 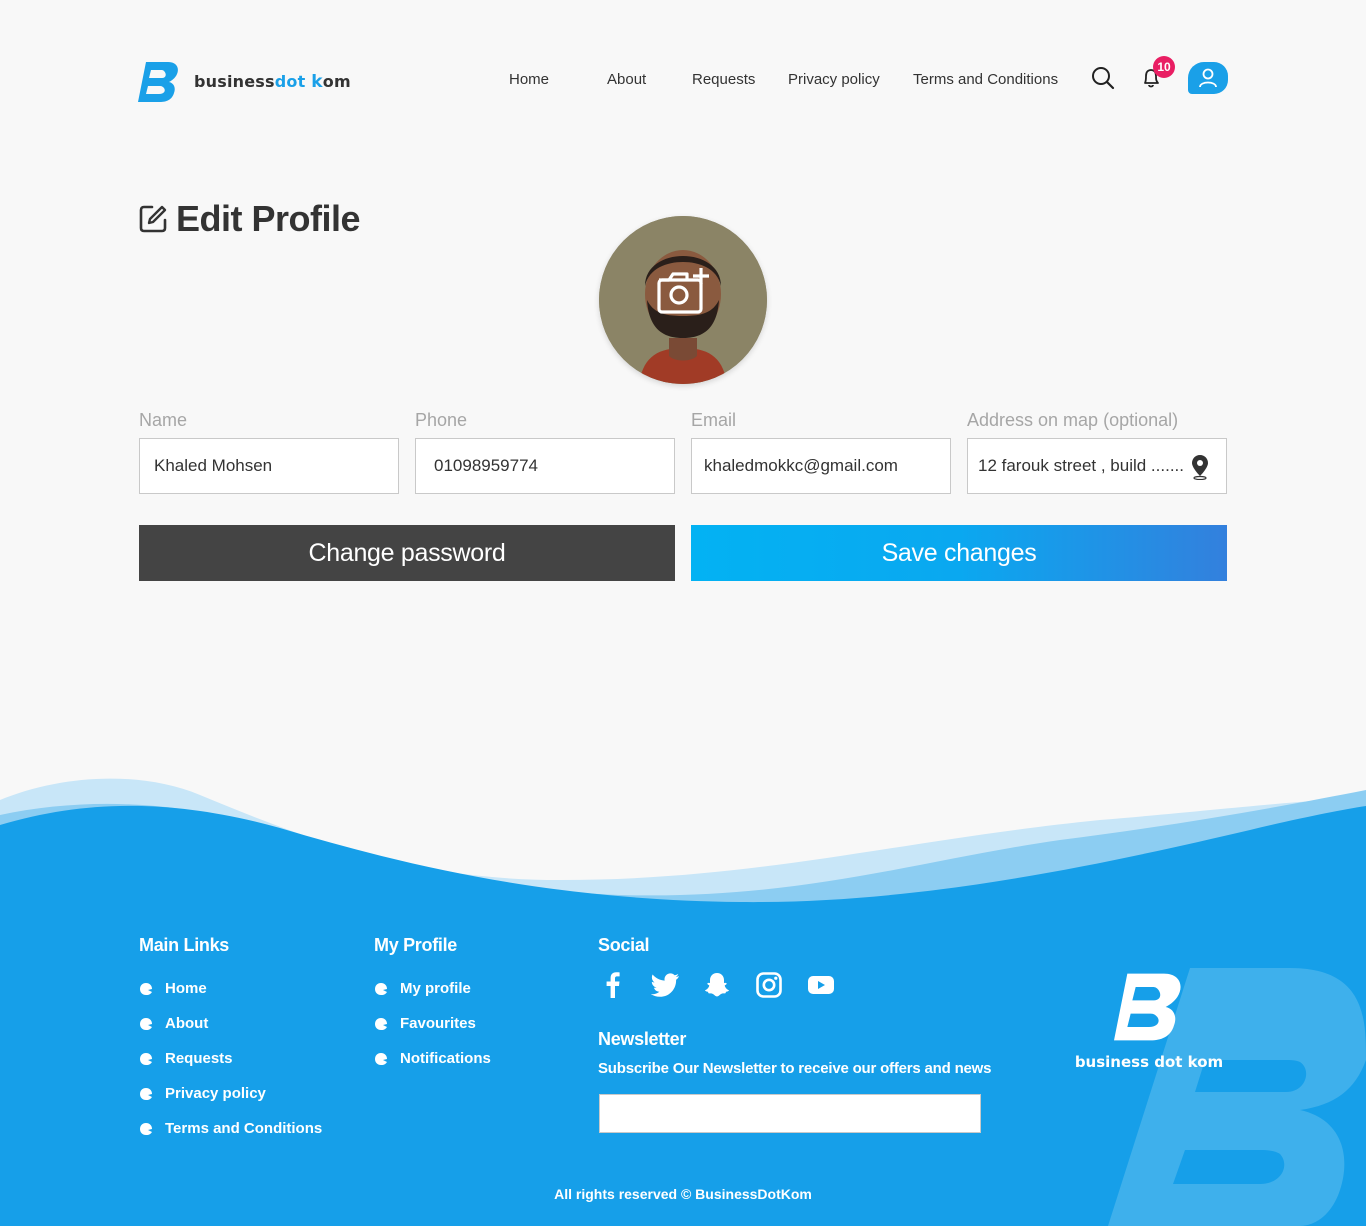 I want to click on facebook-icon, so click(x=613, y=985).